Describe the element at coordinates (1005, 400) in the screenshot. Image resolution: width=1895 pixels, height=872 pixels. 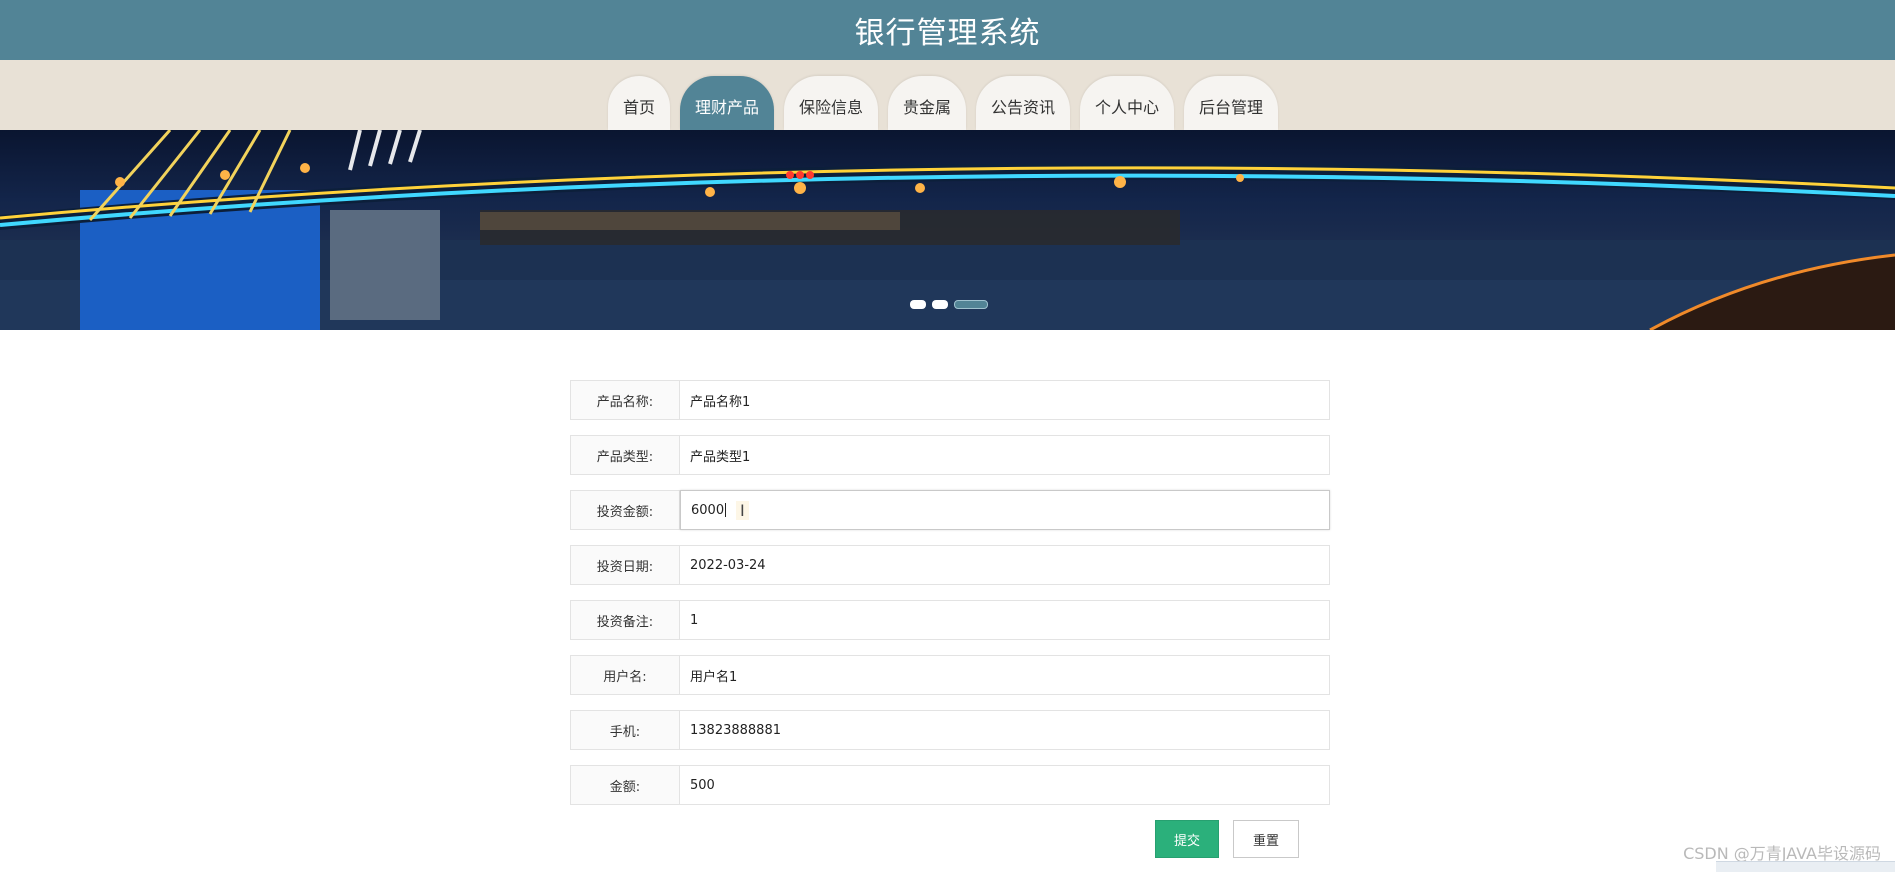
I see `product-name-input: 产品名称1` at that location.